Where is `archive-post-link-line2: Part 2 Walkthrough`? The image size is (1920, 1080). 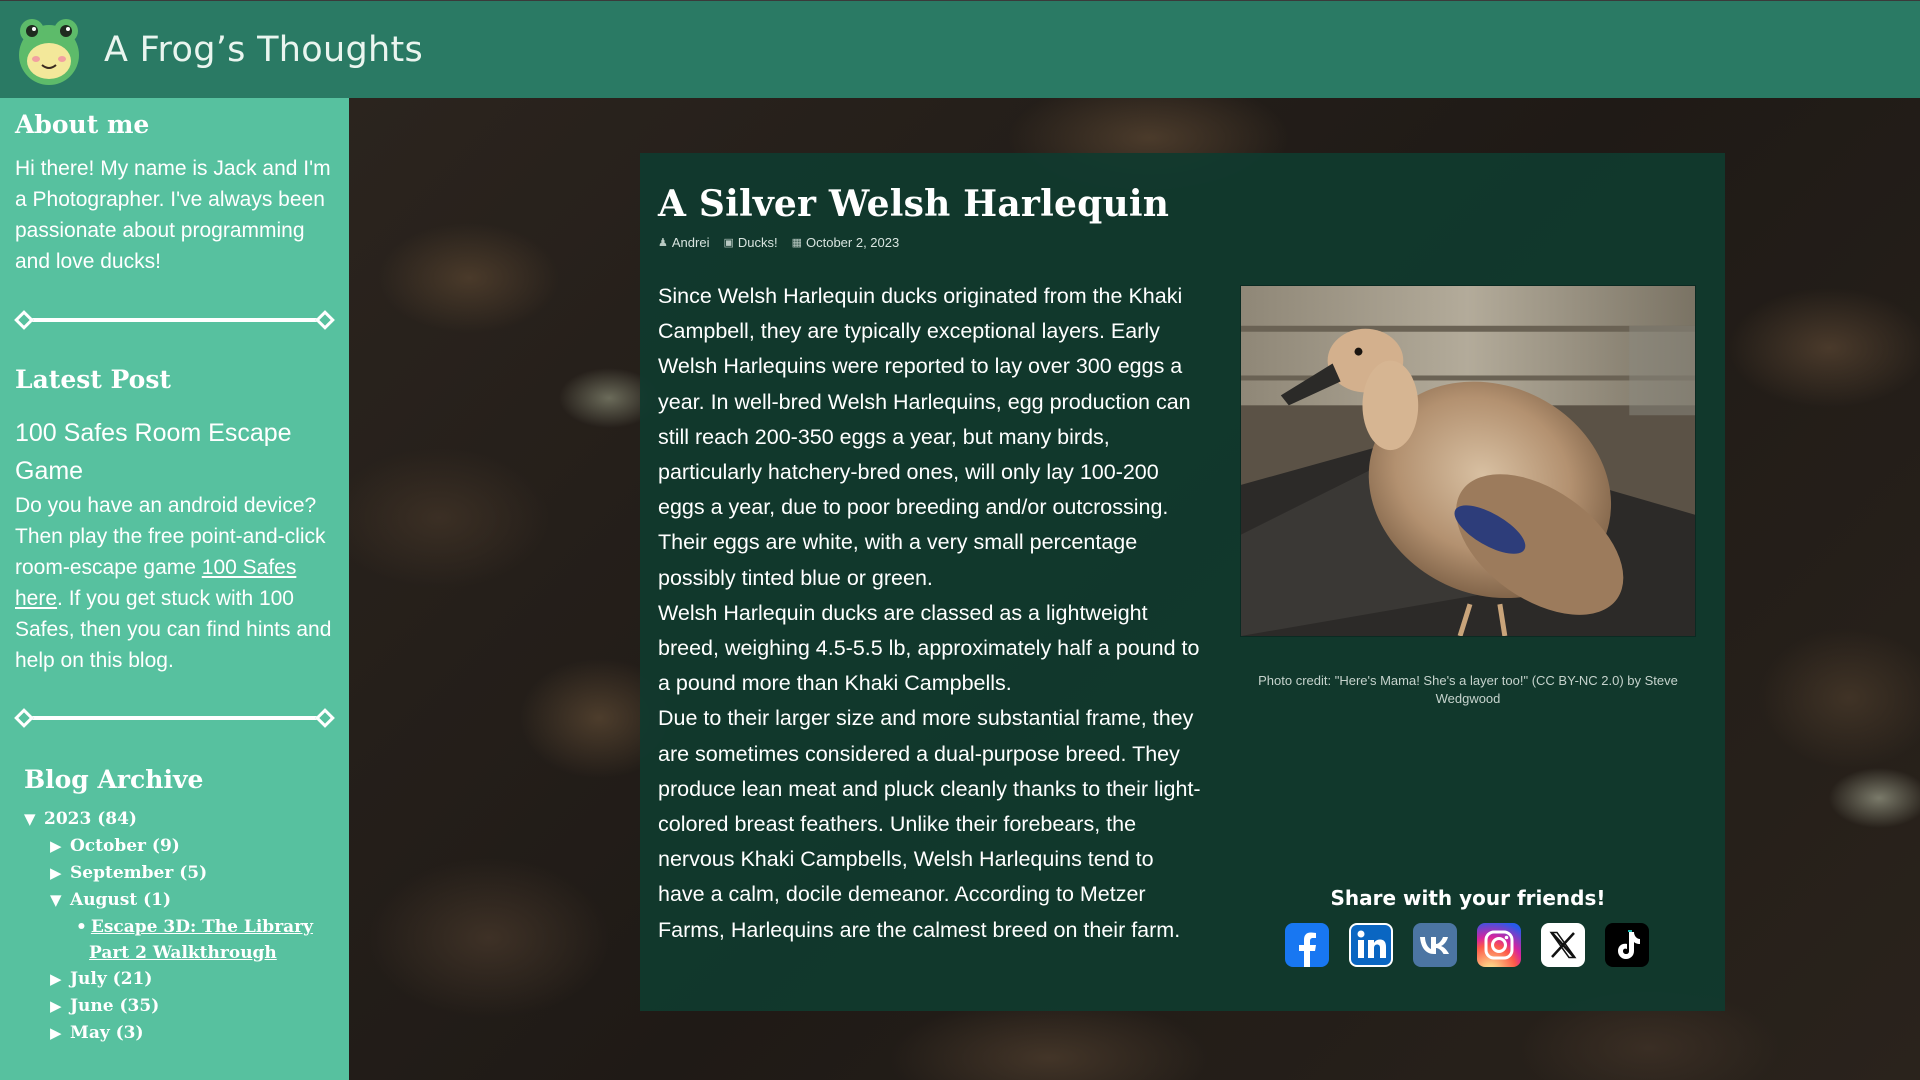
archive-post-link-line2: Part 2 Walkthrough is located at coordinates (183, 953).